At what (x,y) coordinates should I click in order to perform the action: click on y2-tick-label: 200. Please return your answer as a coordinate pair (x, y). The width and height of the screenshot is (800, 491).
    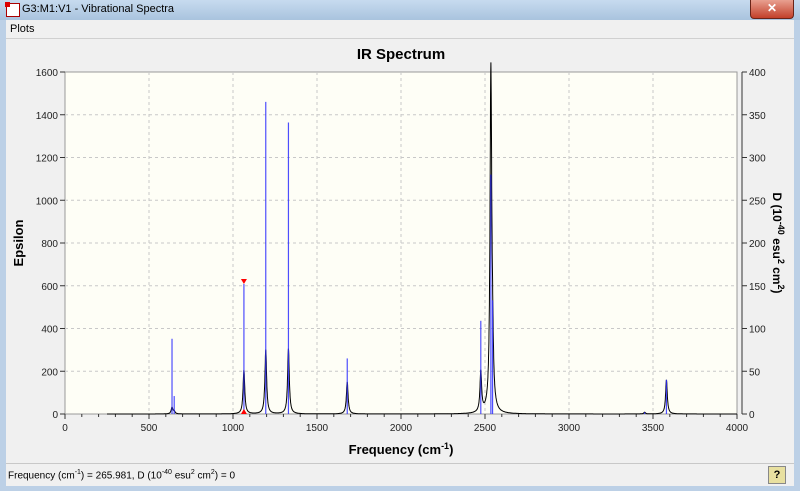
    Looking at the image, I should click on (757, 244).